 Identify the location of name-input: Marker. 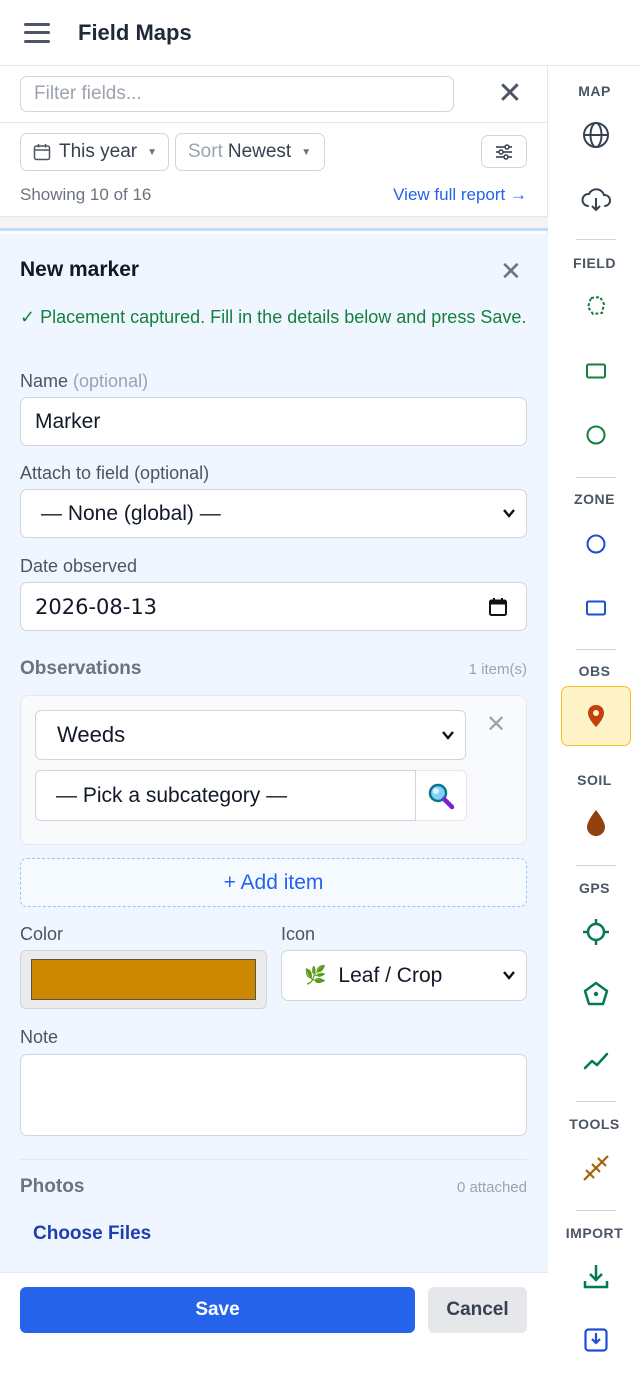
(273, 421).